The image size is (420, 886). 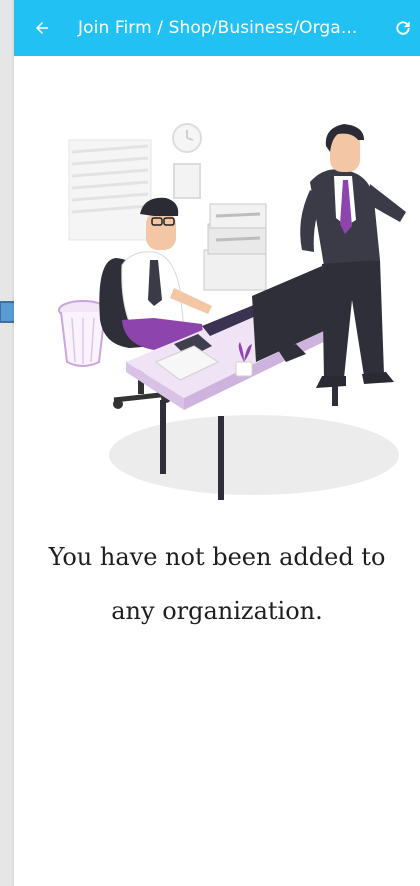 I want to click on back-button, so click(x=42, y=28).